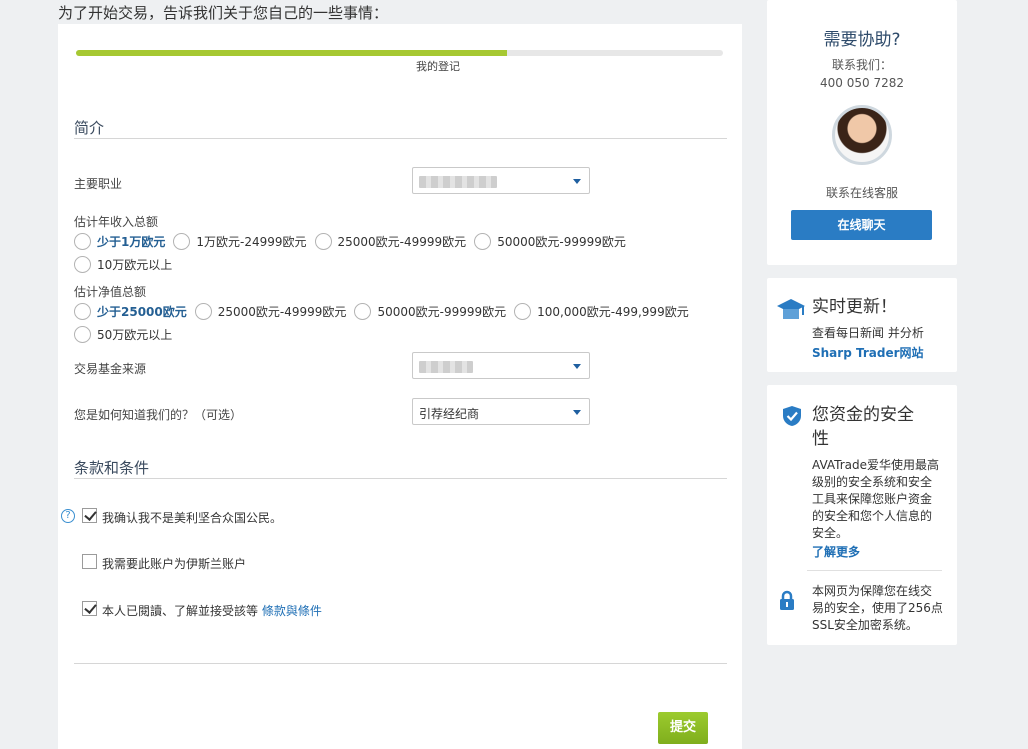  I want to click on security-body-line: 的安全和您个人信息的, so click(872, 516).